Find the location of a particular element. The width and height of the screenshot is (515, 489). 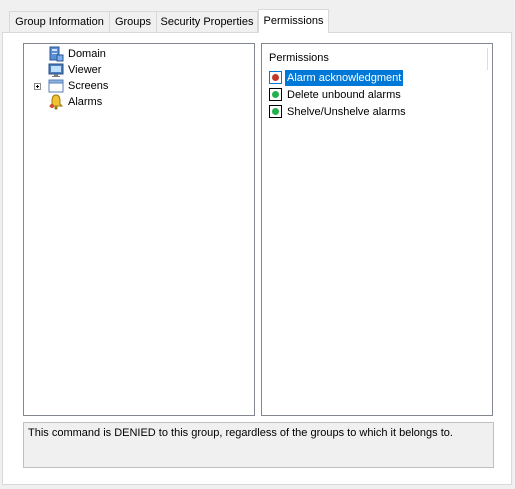

permission-label: Delete unbound alarms is located at coordinates (344, 95).